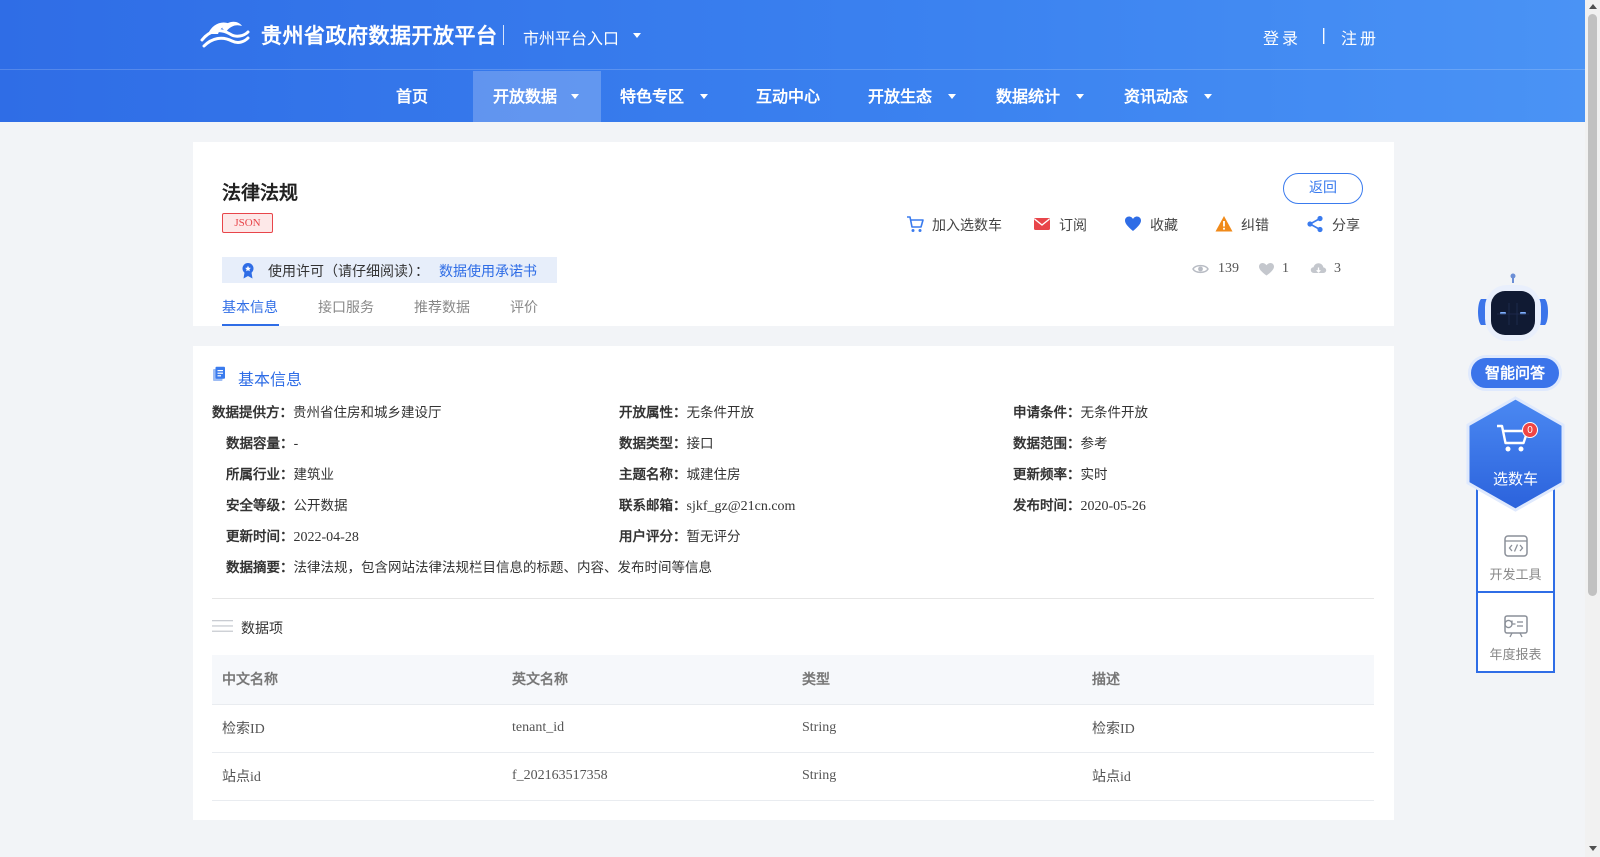 This screenshot has height=857, width=1600. What do you see at coordinates (1337, 268) in the screenshot?
I see `download-count-value: 3` at bounding box center [1337, 268].